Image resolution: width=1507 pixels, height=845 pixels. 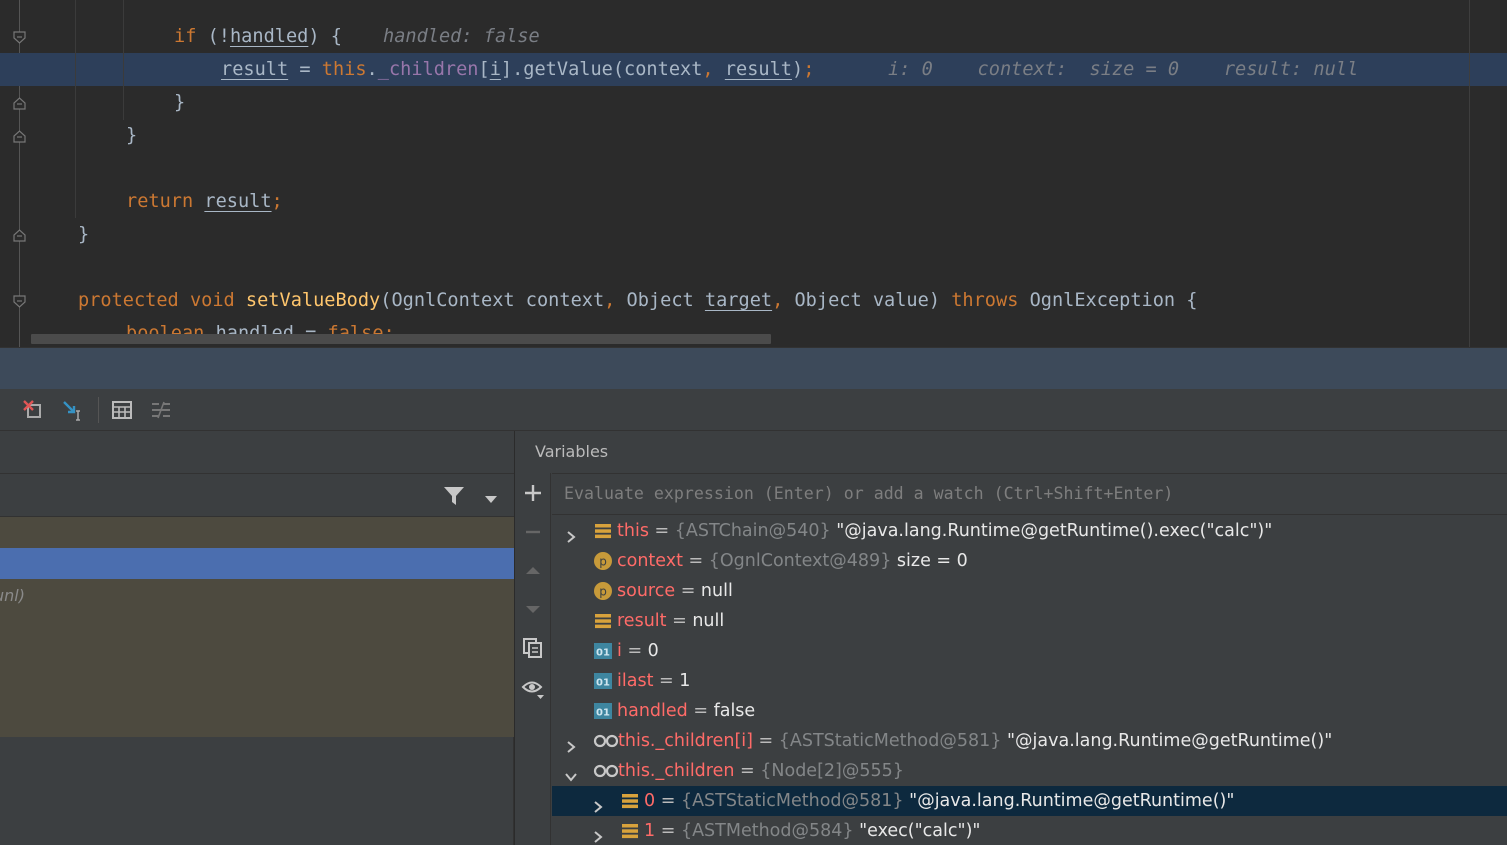 What do you see at coordinates (753, 410) in the screenshot?
I see `debug-toolbar` at bounding box center [753, 410].